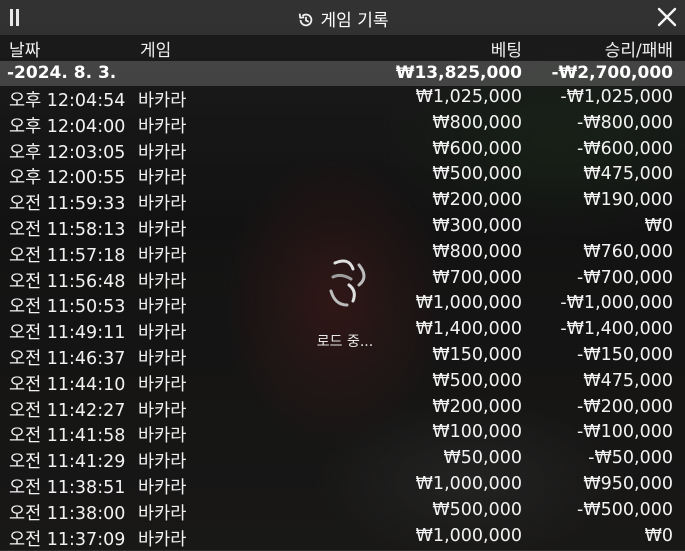 This screenshot has height=551, width=685. Describe the element at coordinates (347, 283) in the screenshot. I see `loading-spinner-icon` at that location.